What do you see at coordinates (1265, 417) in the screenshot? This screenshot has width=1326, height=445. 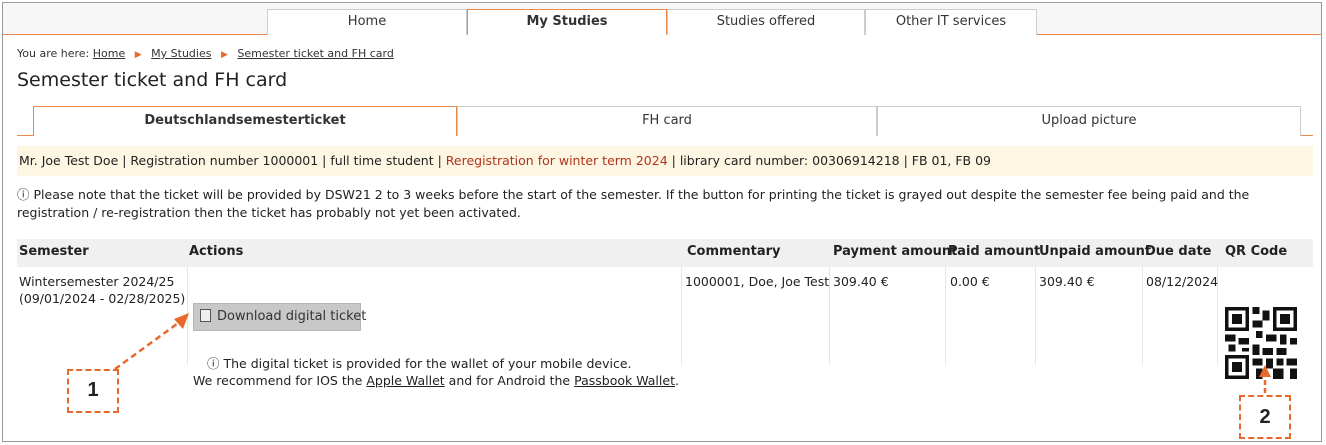 I see `callout-2: 2` at bounding box center [1265, 417].